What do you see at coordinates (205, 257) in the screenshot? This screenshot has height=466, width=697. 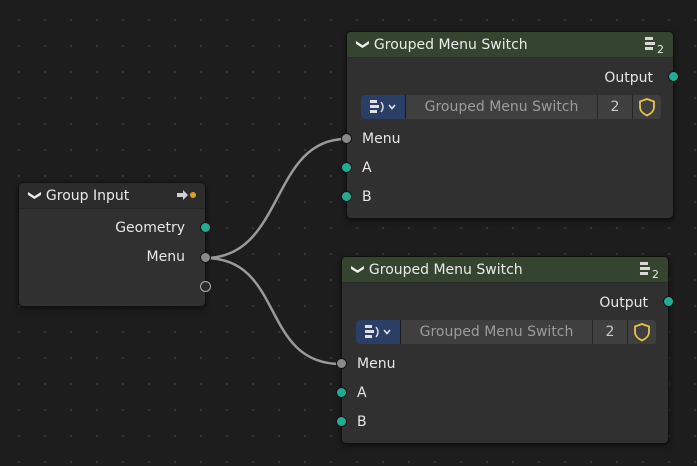 I see `menu-output-socket` at bounding box center [205, 257].